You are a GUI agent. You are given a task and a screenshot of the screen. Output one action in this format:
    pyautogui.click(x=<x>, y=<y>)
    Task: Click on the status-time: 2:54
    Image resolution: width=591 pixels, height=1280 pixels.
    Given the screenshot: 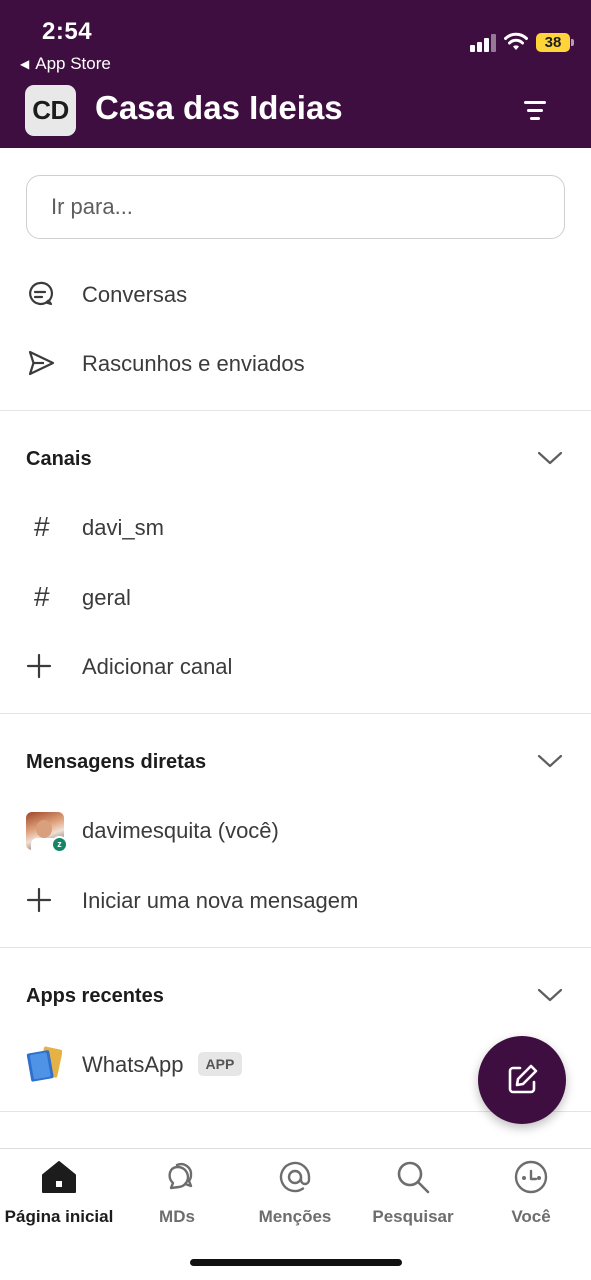 What is the action you would take?
    pyautogui.click(x=67, y=31)
    